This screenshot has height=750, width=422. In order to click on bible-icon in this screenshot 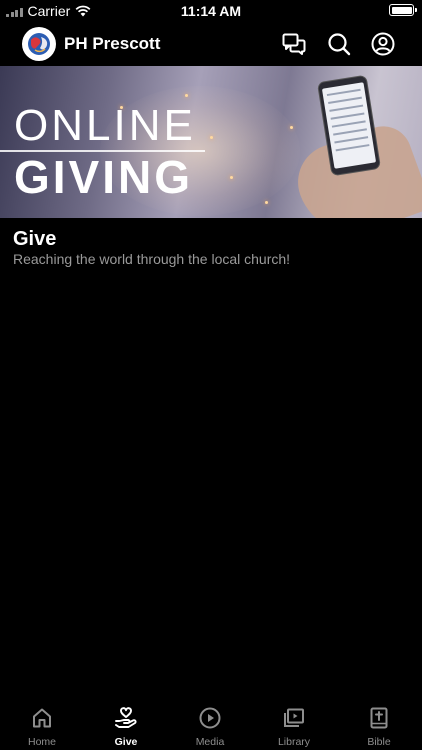, I will do `click(379, 718)`.